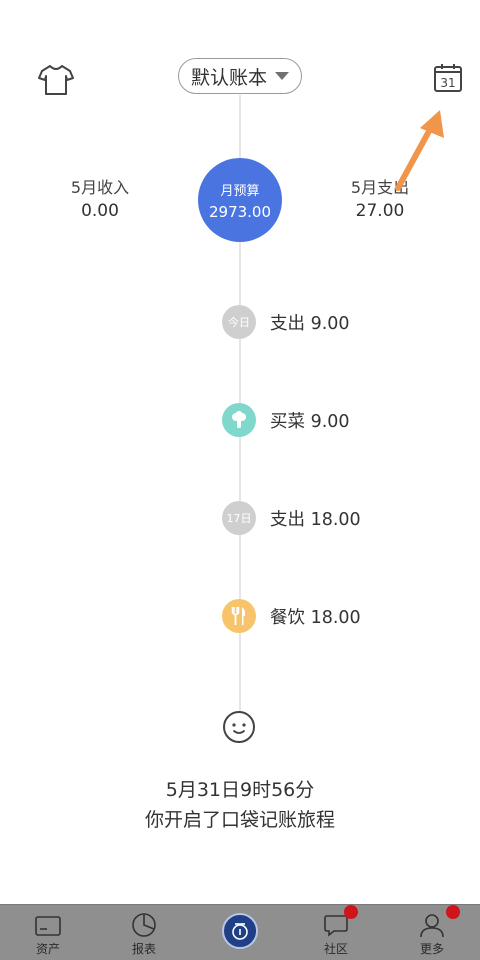 The height and width of the screenshot is (960, 480). Describe the element at coordinates (47, 949) in the screenshot. I see `tab-label: 资产` at that location.